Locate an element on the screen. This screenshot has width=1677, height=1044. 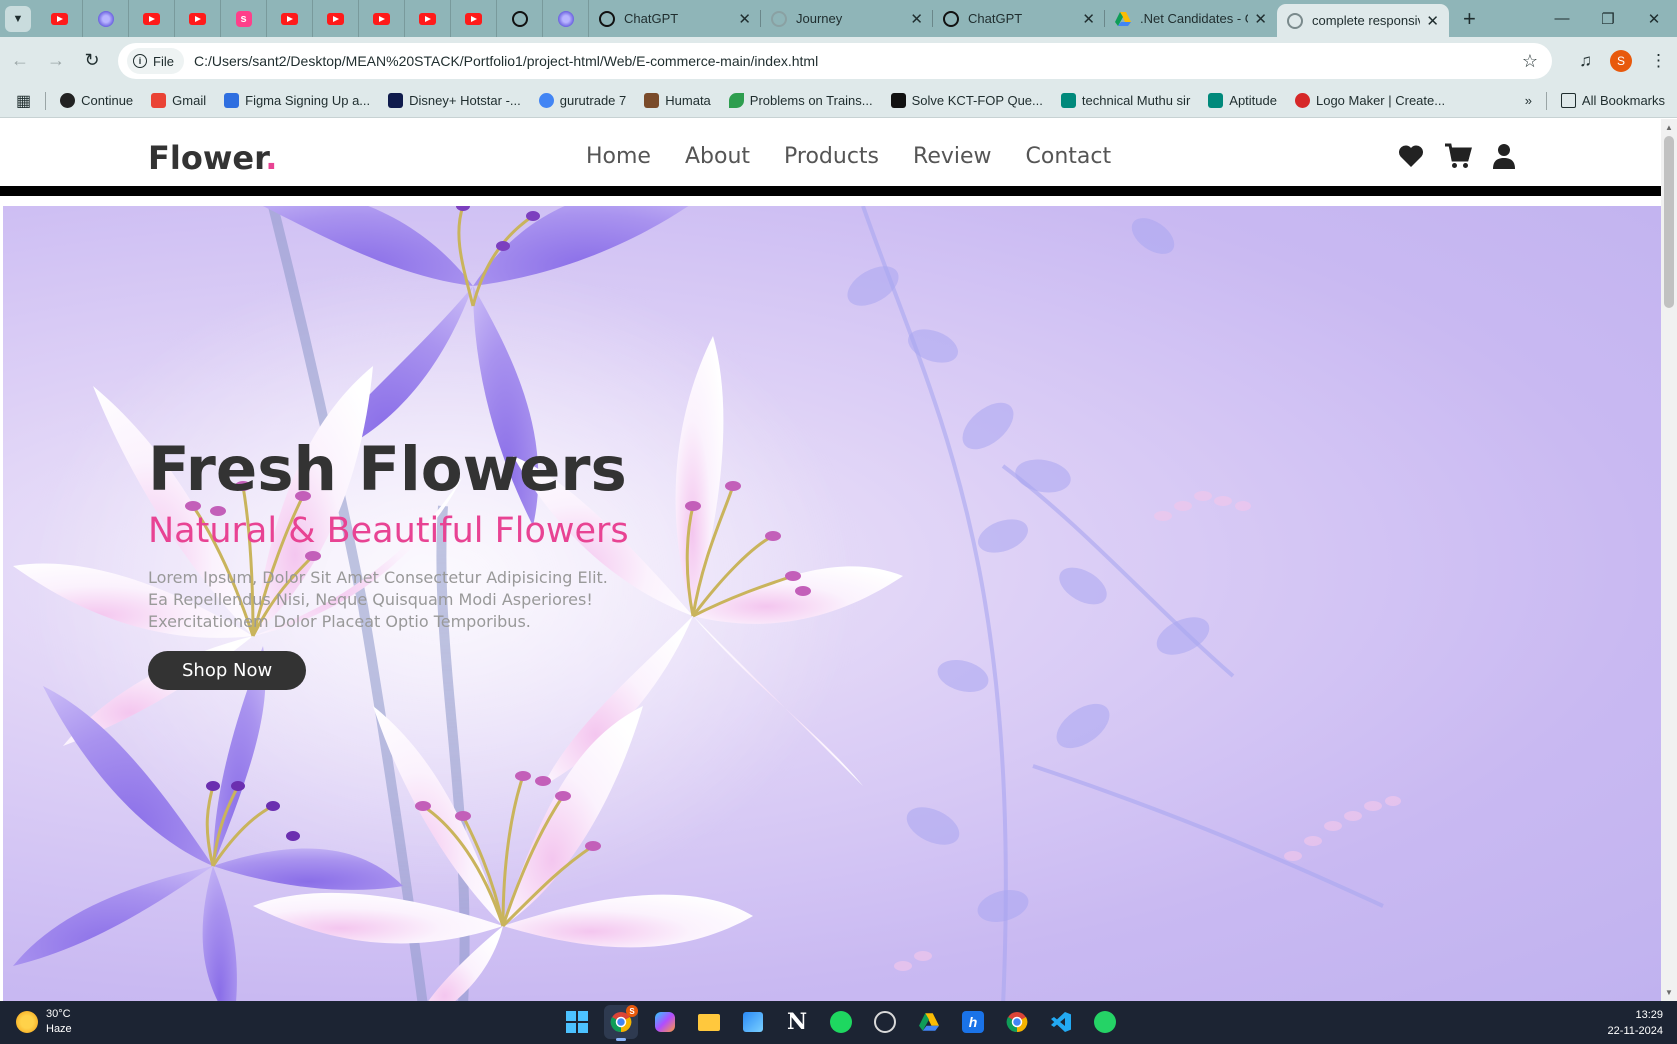
bookmark-label: gurutrade 7 is located at coordinates (593, 100).